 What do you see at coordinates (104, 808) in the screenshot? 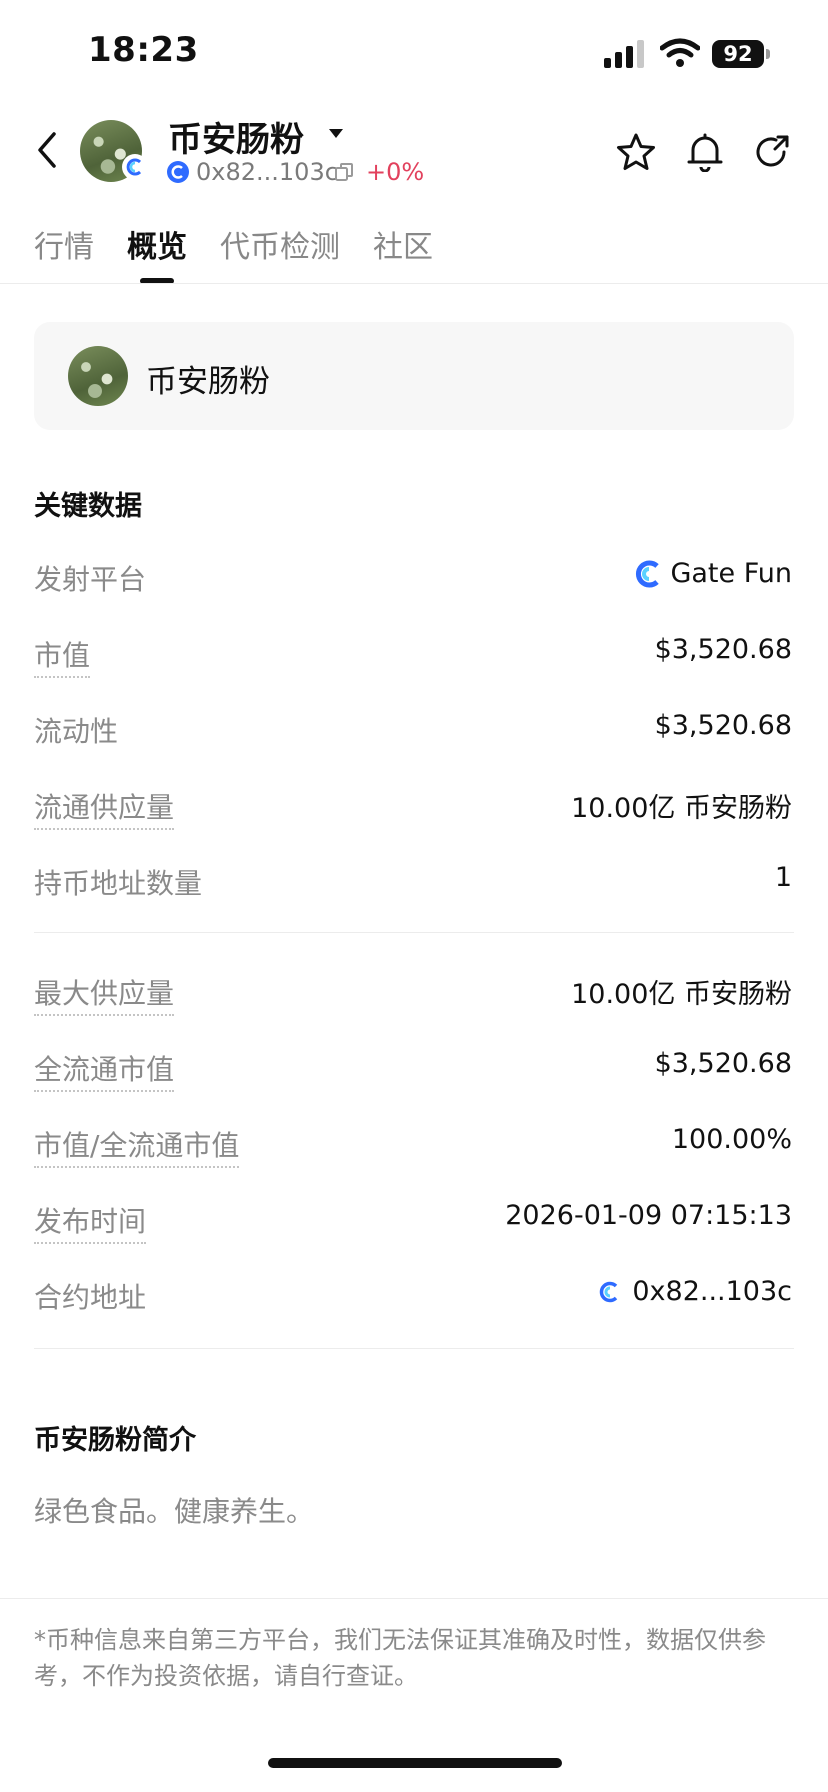
I see `row-label-circulating-supply: 流通供应量` at bounding box center [104, 808].